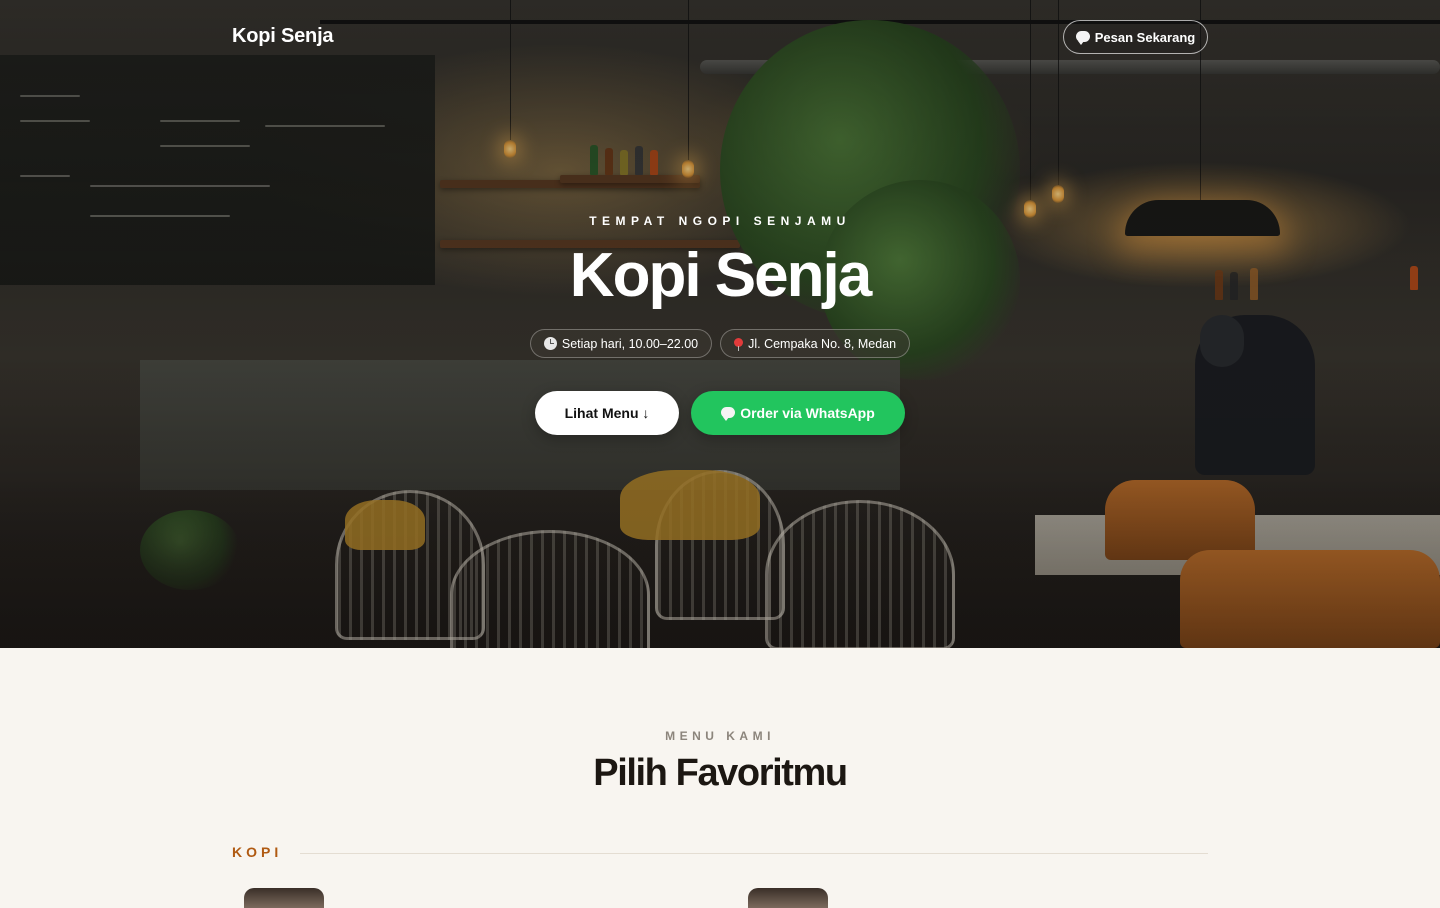 The width and height of the screenshot is (1440, 908). I want to click on address-pill: Jl. Cempaka No. 8, Medan, so click(815, 343).